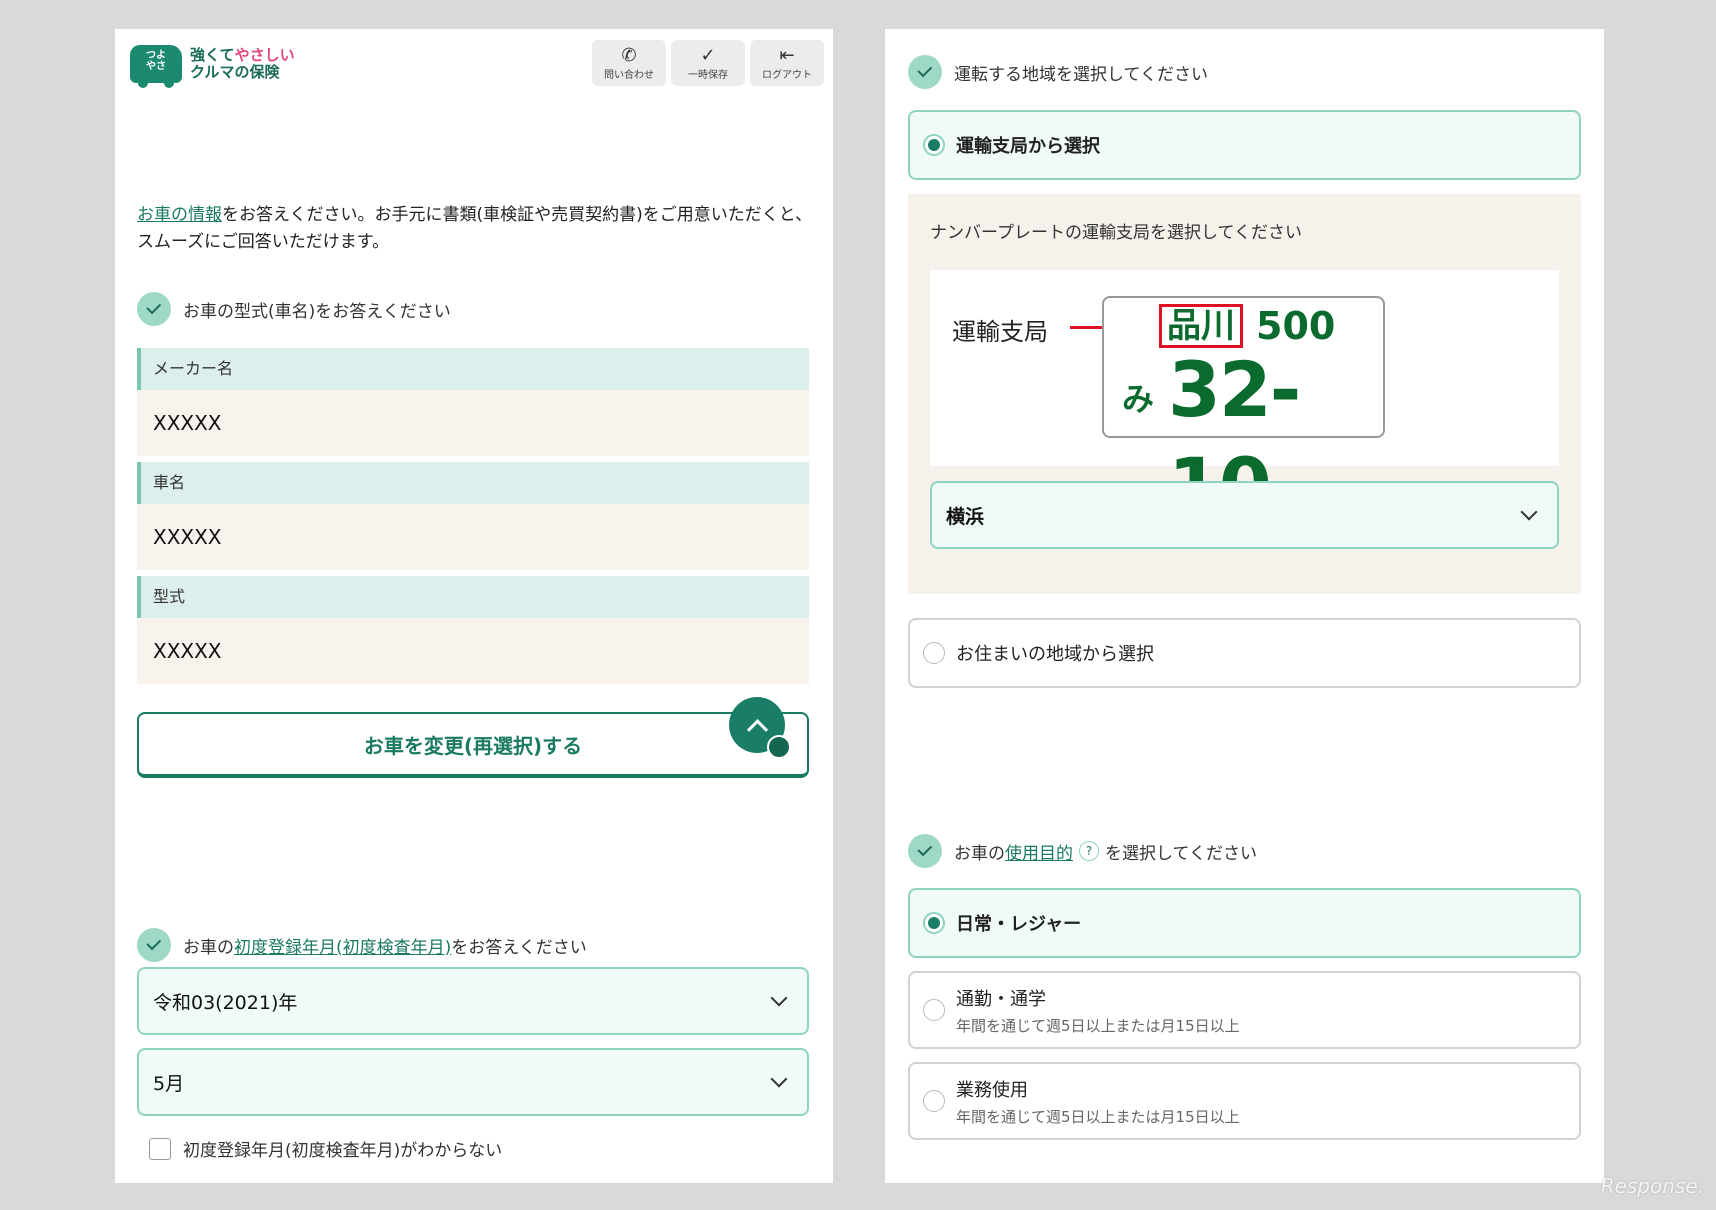  Describe the element at coordinates (160, 1148) in the screenshot. I see `unknown-registration-checkbox` at that location.